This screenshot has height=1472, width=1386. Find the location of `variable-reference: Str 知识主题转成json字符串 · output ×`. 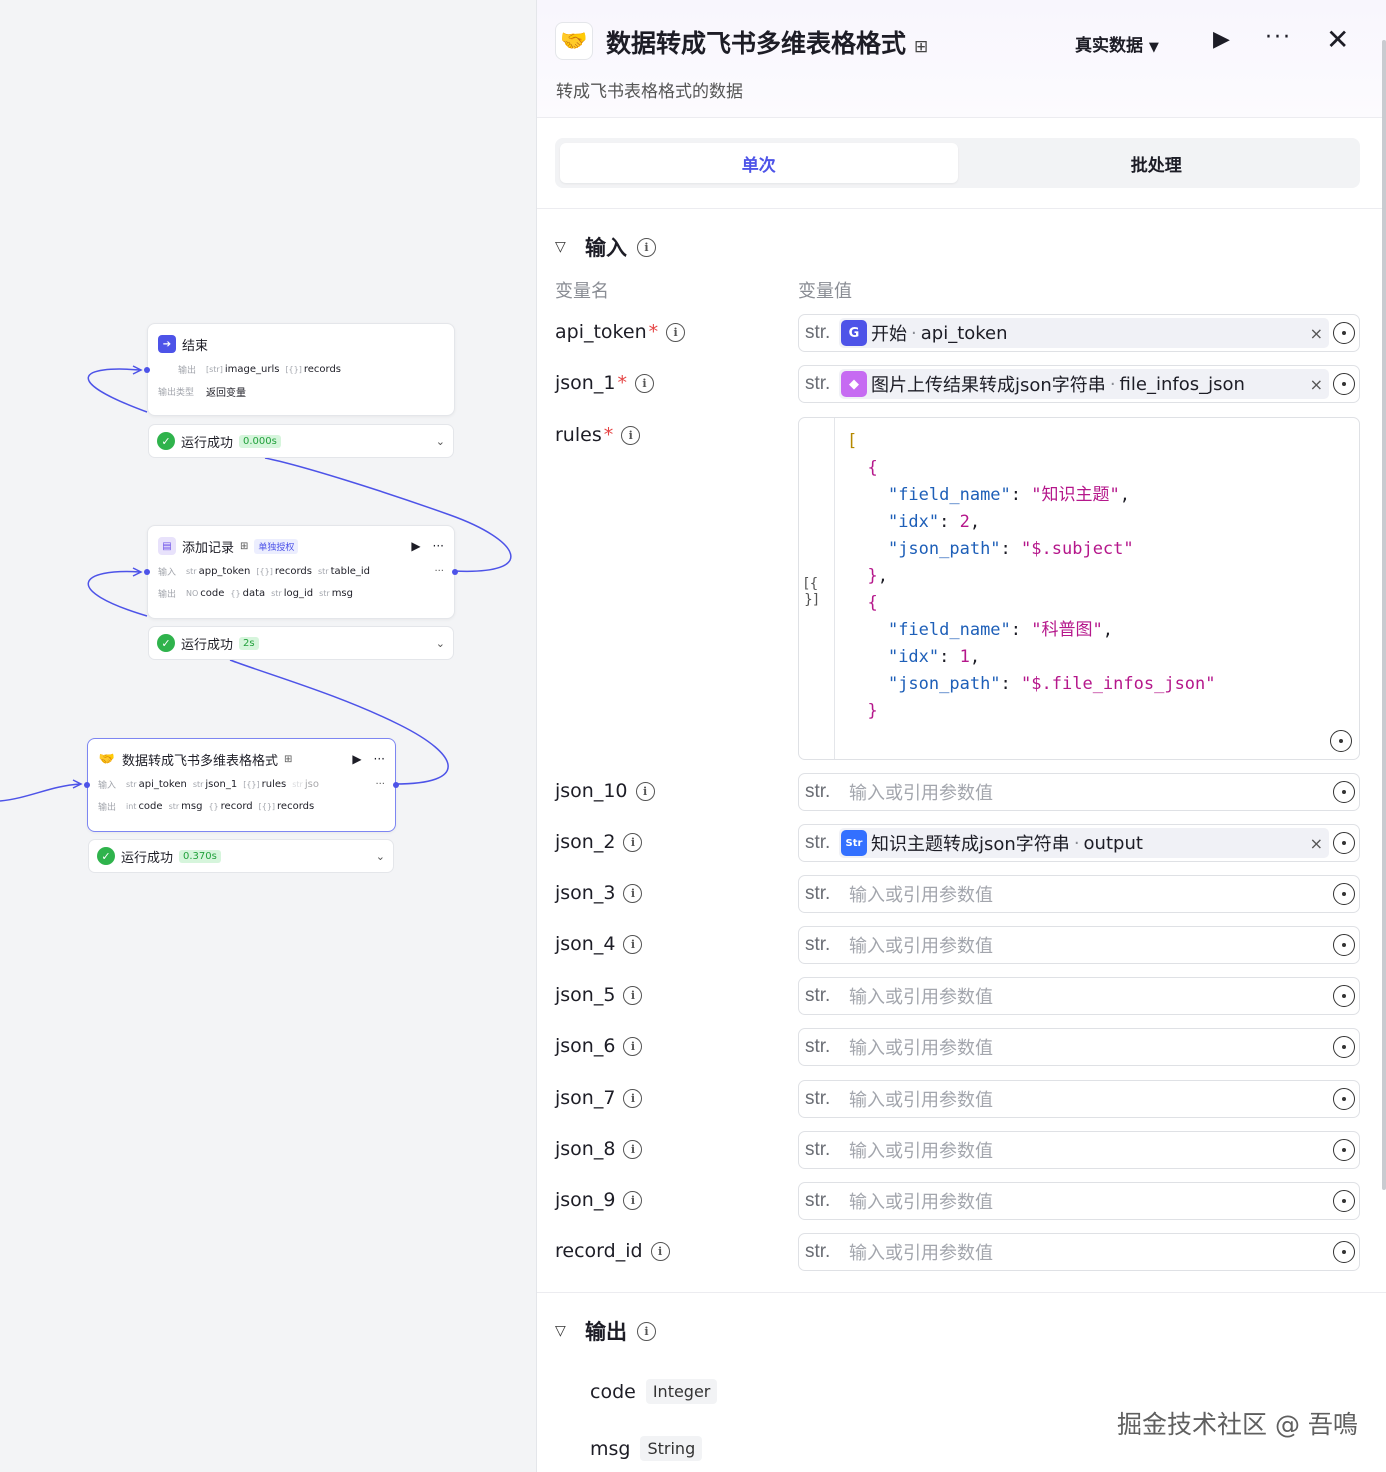

variable-reference: Str 知识主题转成json字符串 · output × is located at coordinates (1084, 843).